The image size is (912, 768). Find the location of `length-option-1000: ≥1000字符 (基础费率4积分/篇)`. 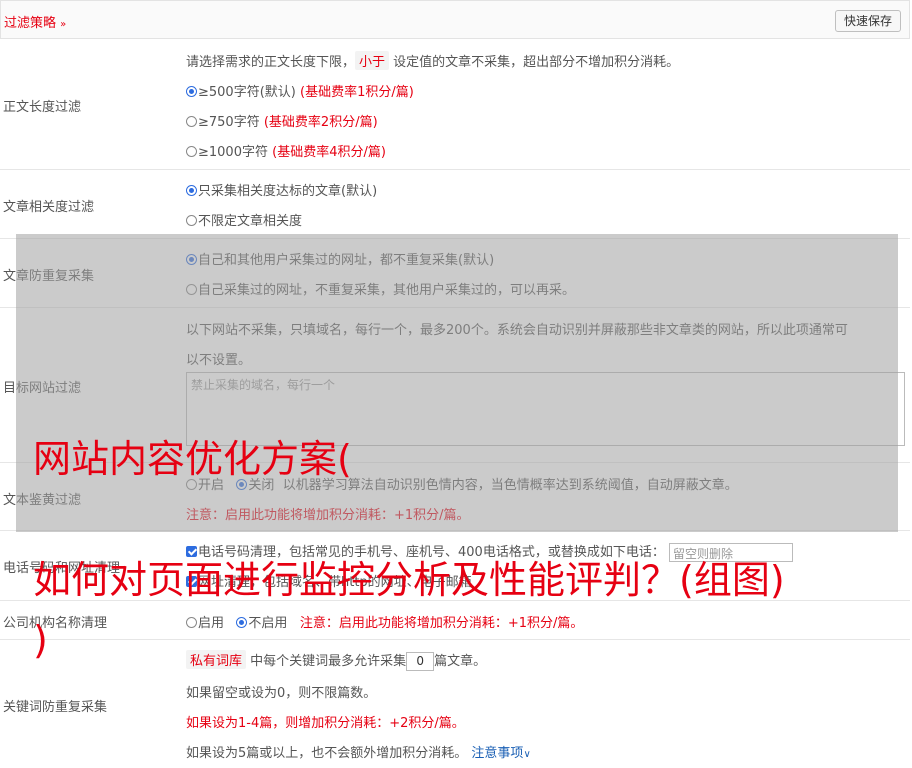

length-option-1000: ≥1000字符 (基础费率4积分/篇) is located at coordinates (286, 150).